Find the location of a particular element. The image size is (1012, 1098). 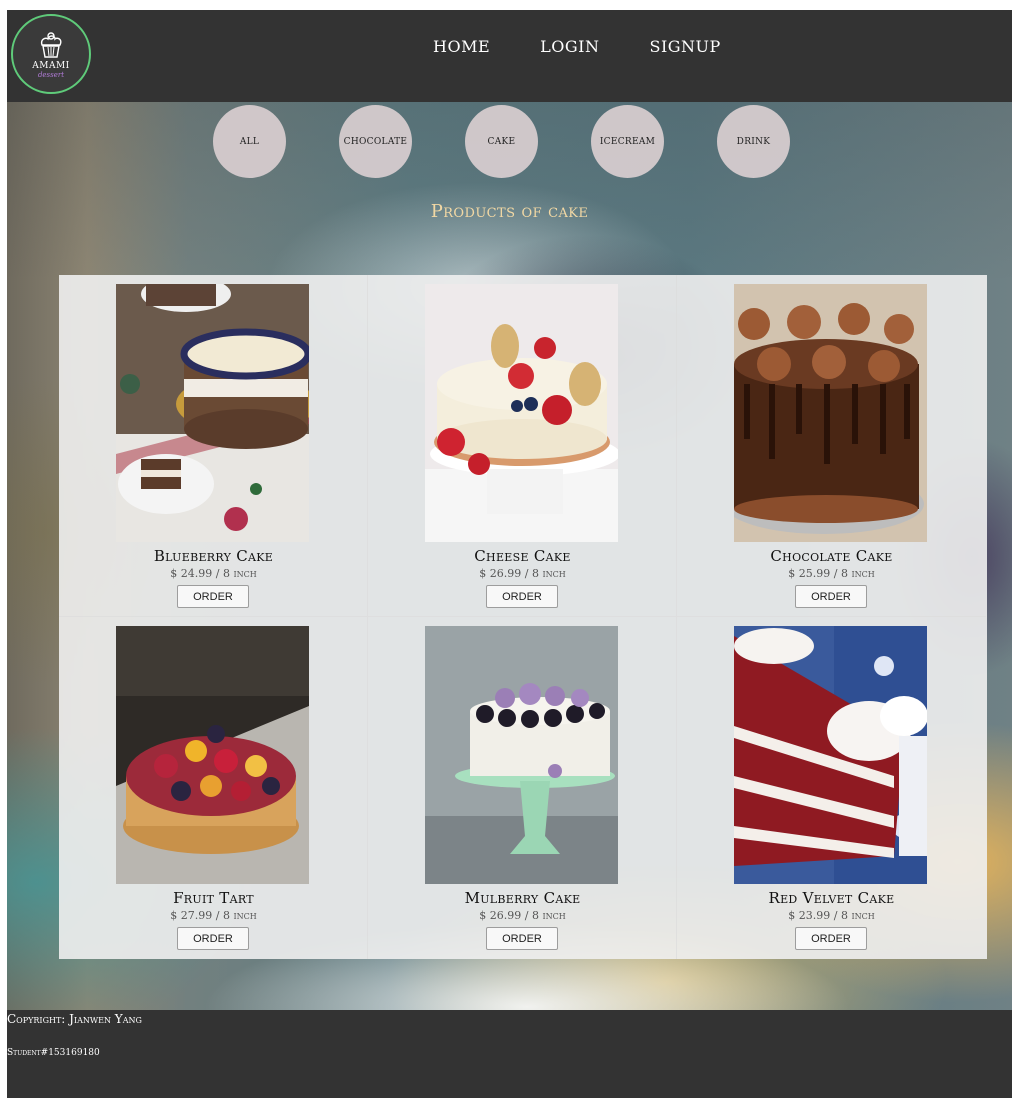

product-name: Mulberry Cake is located at coordinates (522, 898).